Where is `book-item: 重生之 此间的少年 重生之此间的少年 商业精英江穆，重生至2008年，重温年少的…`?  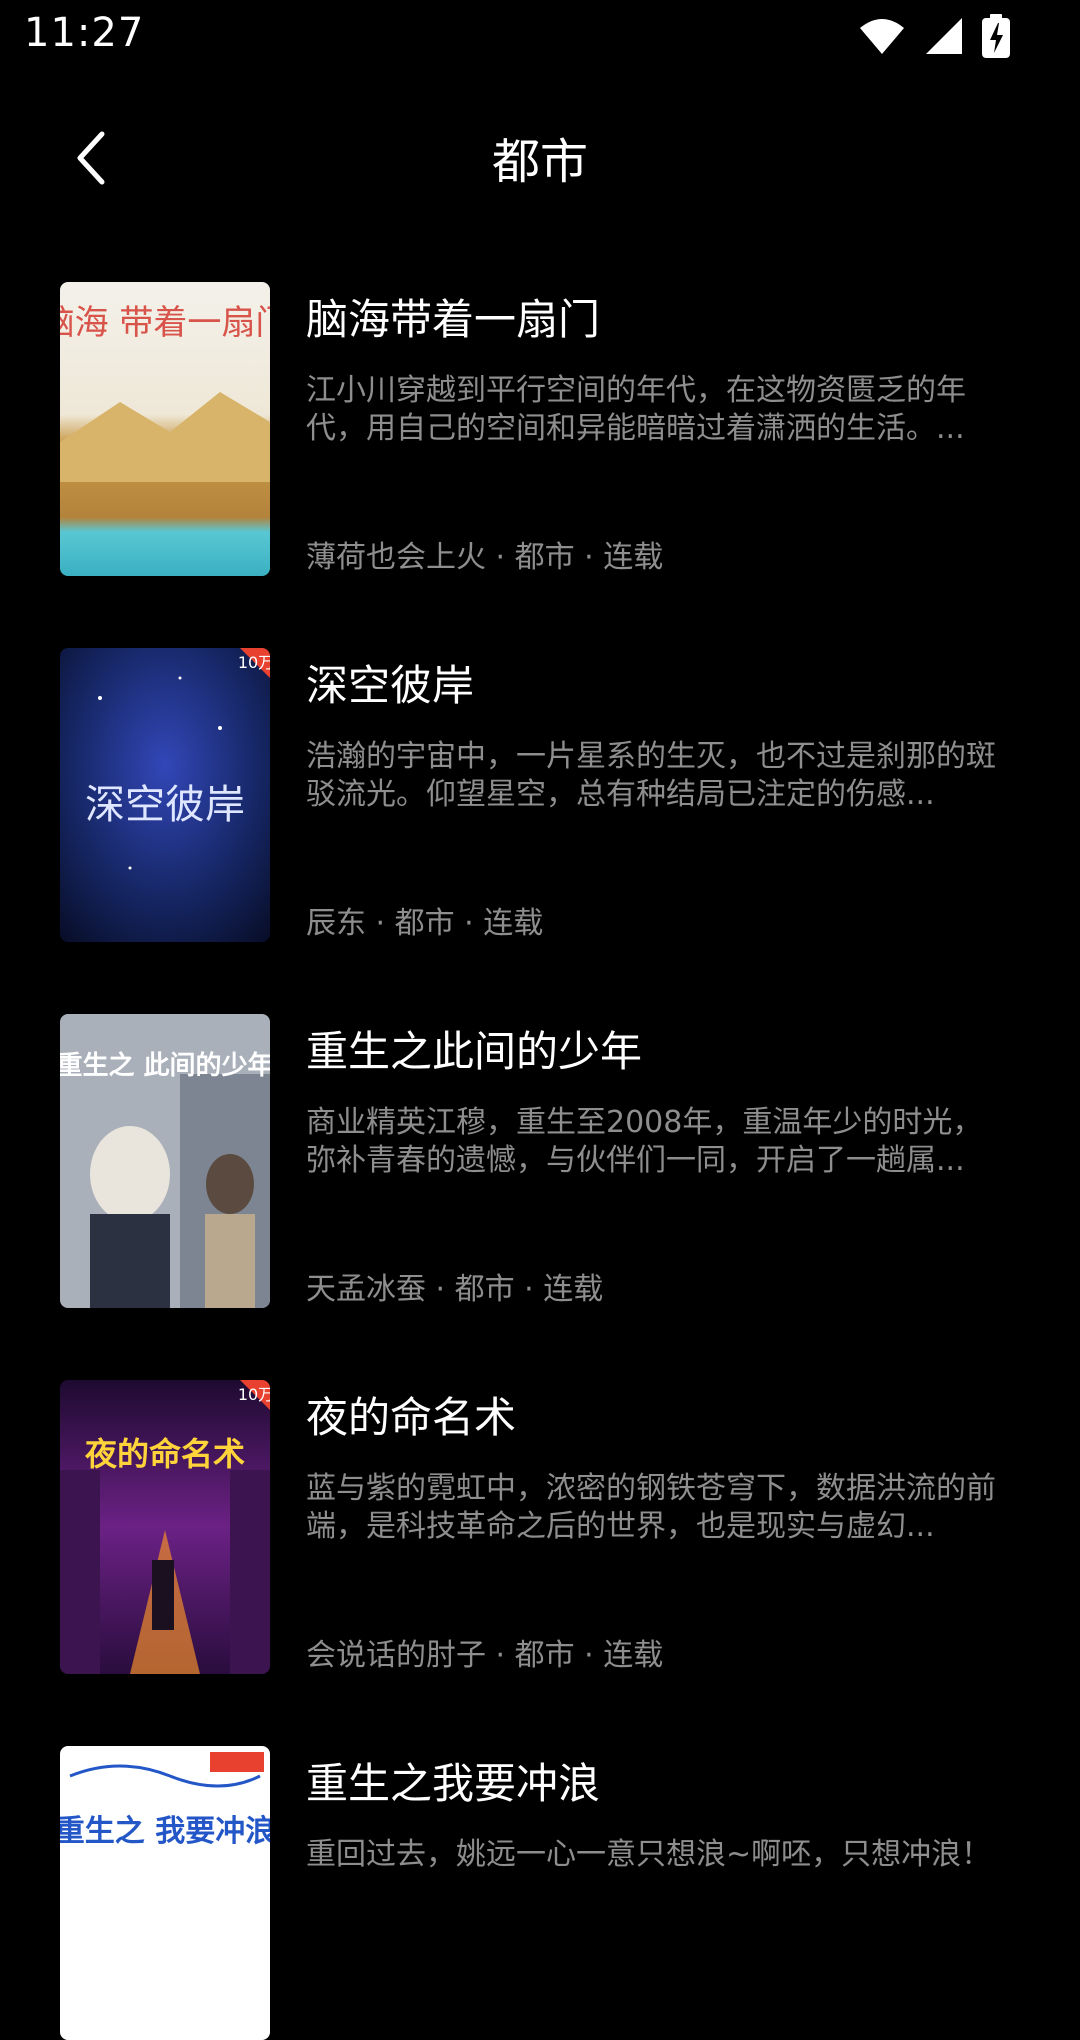
book-item: 重生之 此间的少年 重生之此间的少年 商业精英江穆，重生至2008年，重温年少的… is located at coordinates (540, 1161).